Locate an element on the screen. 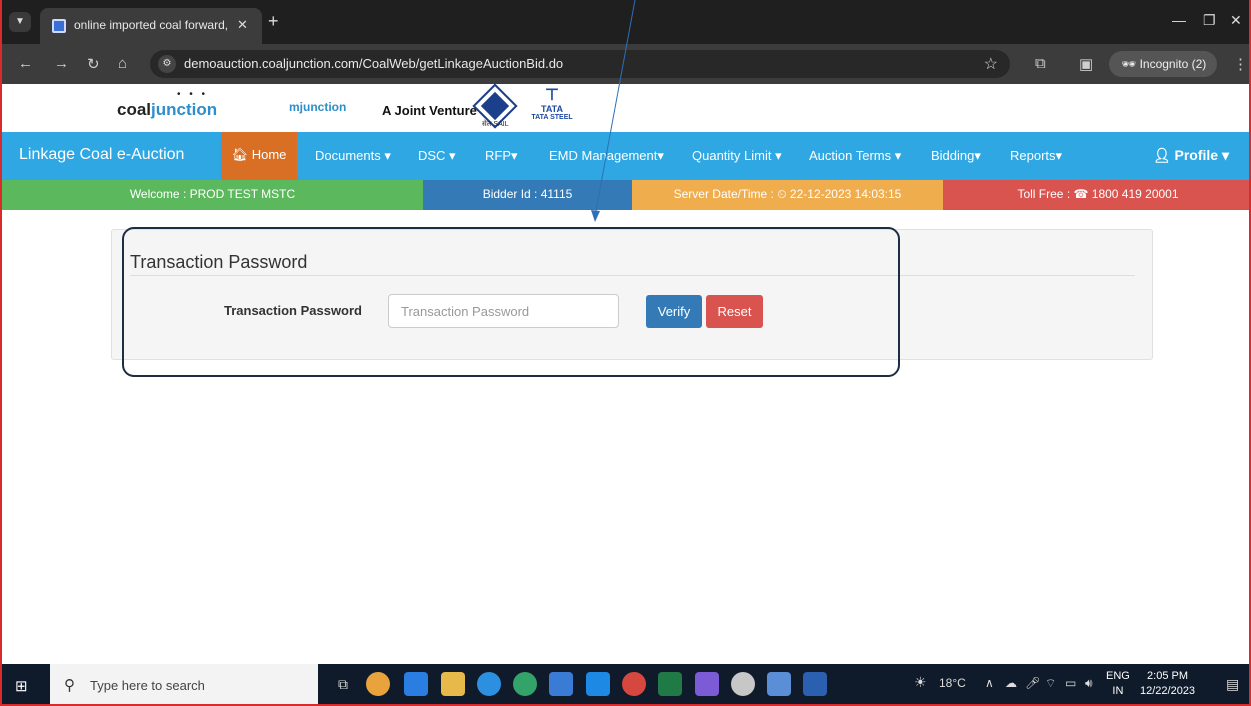 Image resolution: width=1251 pixels, height=706 pixels. notes-icon is located at coordinates (779, 684).